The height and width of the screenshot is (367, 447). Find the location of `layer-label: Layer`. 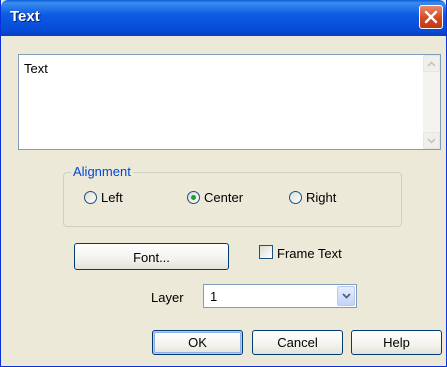

layer-label: Layer is located at coordinates (167, 297).